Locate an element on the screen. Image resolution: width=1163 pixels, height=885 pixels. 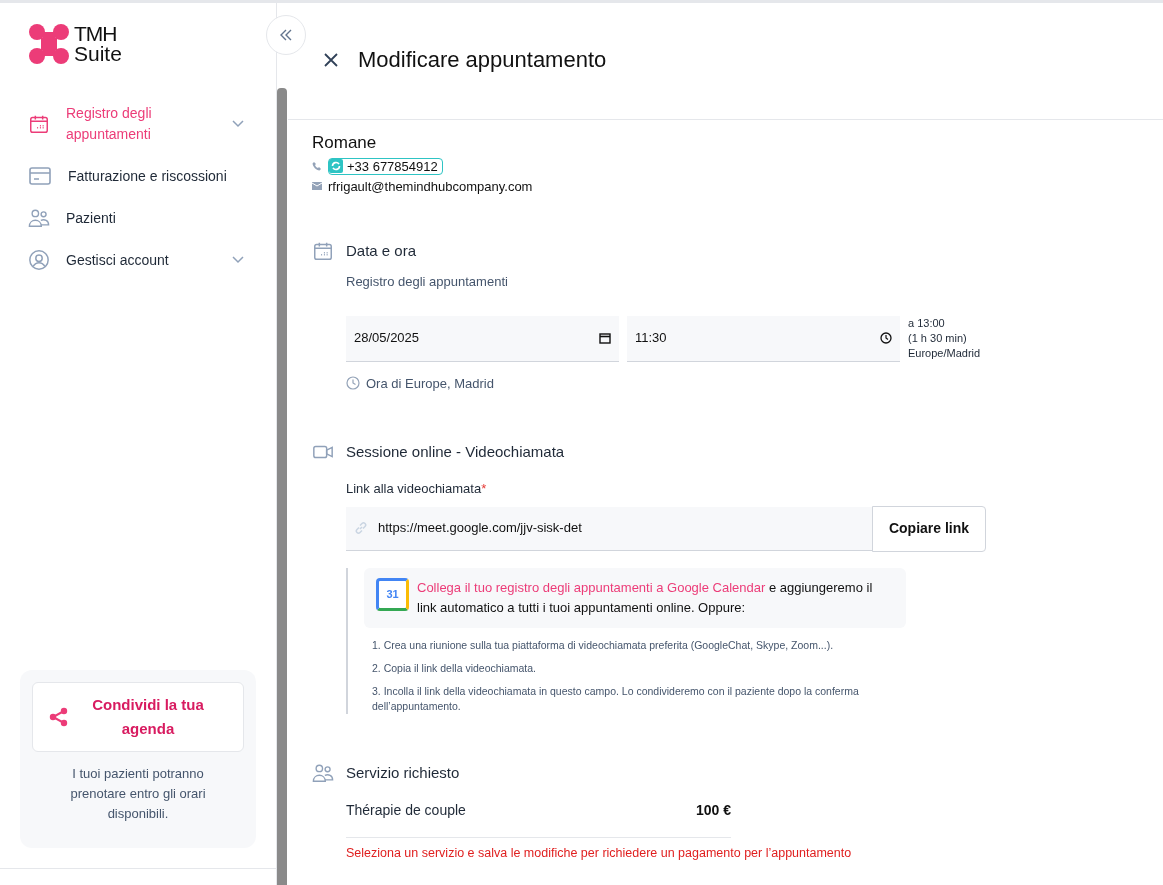
service-name: Thérapie de couple is located at coordinates (406, 810).